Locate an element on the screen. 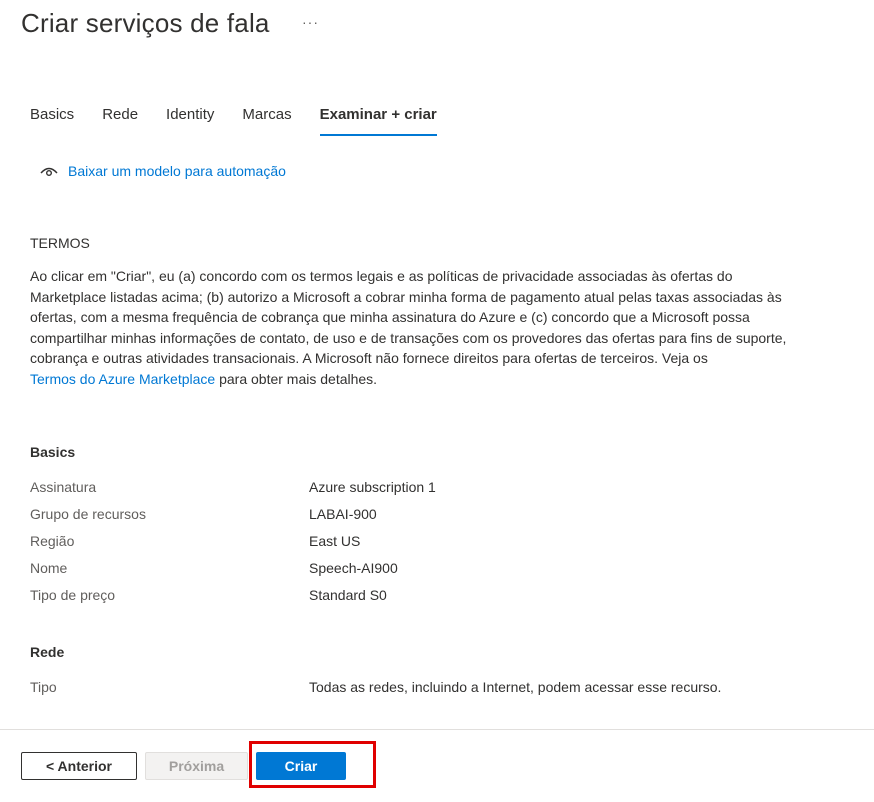 Image resolution: width=874 pixels, height=802 pixels. summary-label: Região is located at coordinates (52, 541).